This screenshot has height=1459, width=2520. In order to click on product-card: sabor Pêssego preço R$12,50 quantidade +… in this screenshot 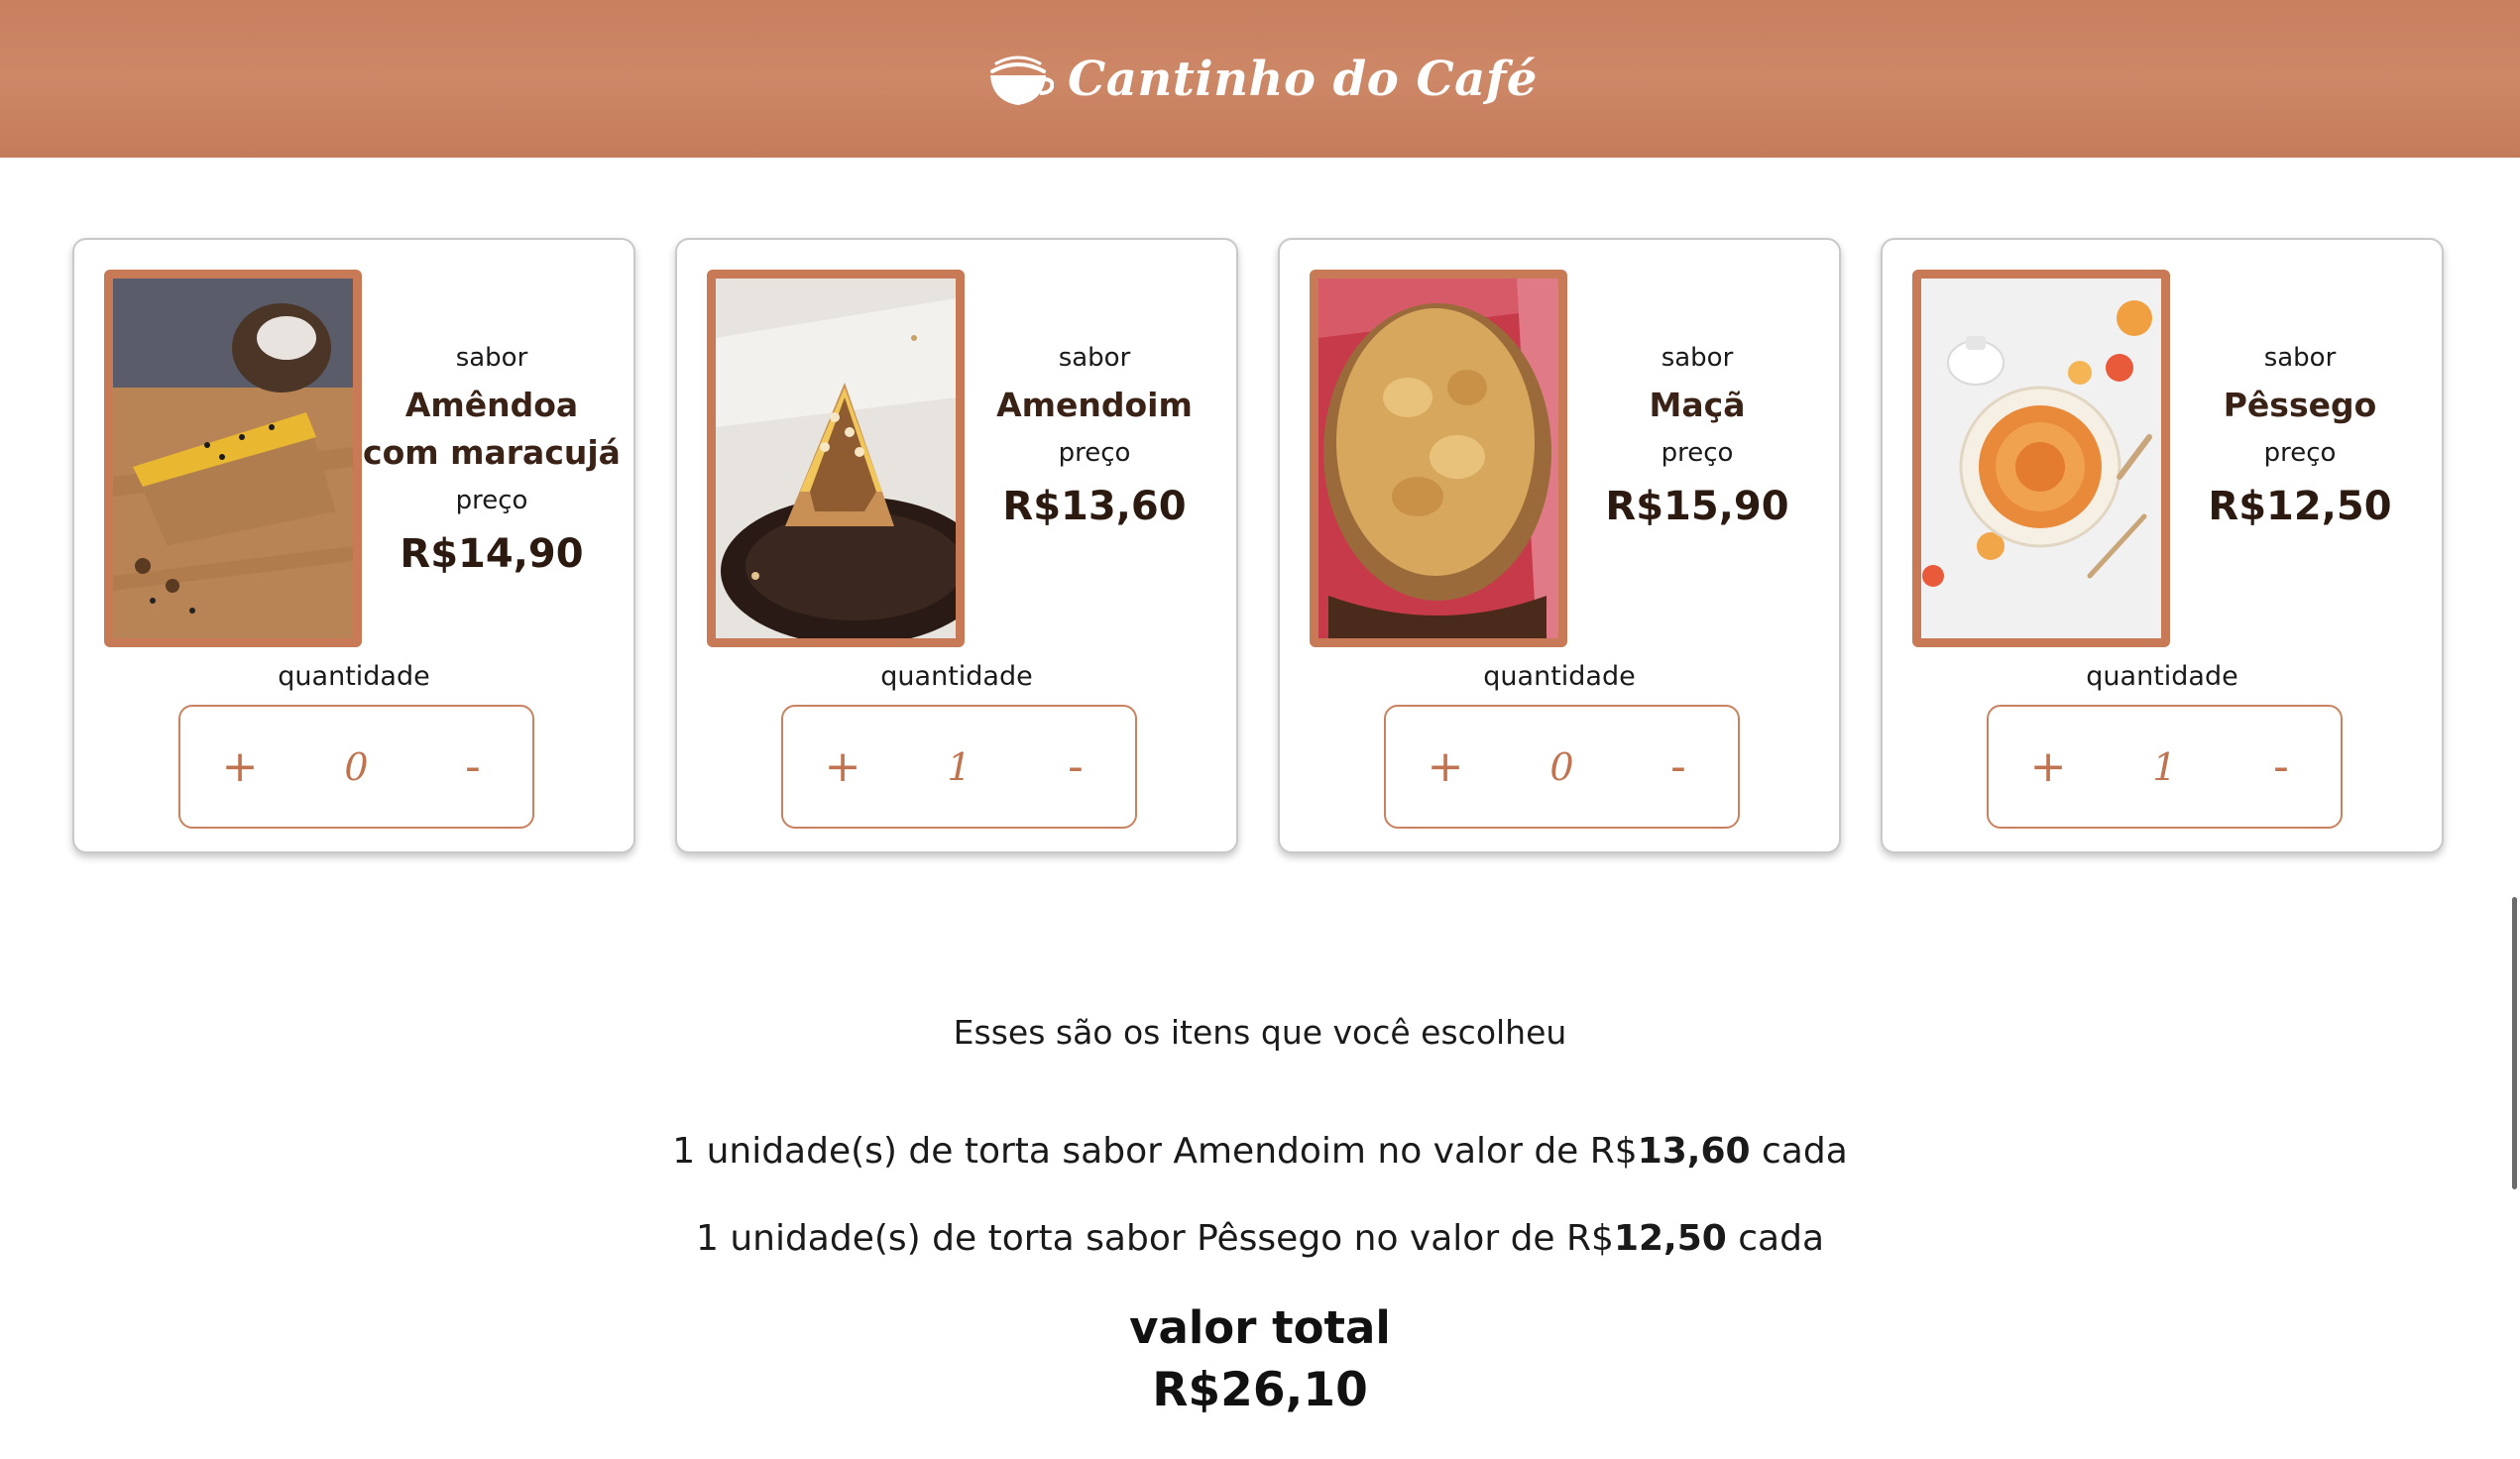, I will do `click(2162, 545)`.